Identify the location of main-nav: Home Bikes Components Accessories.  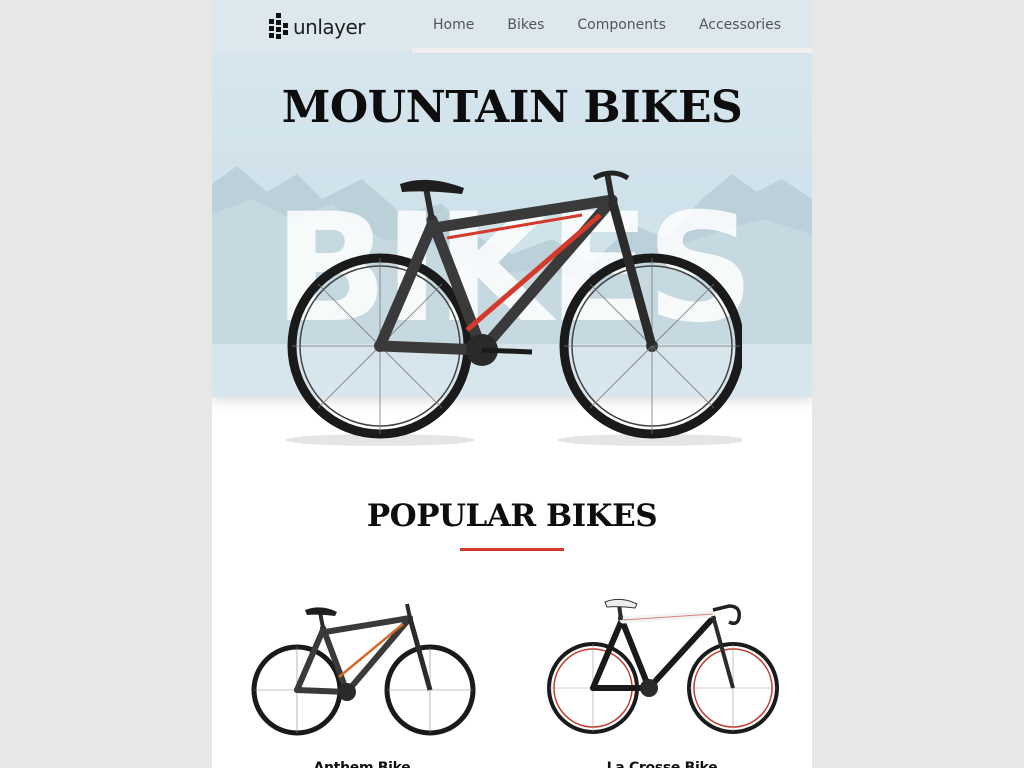
(607, 25).